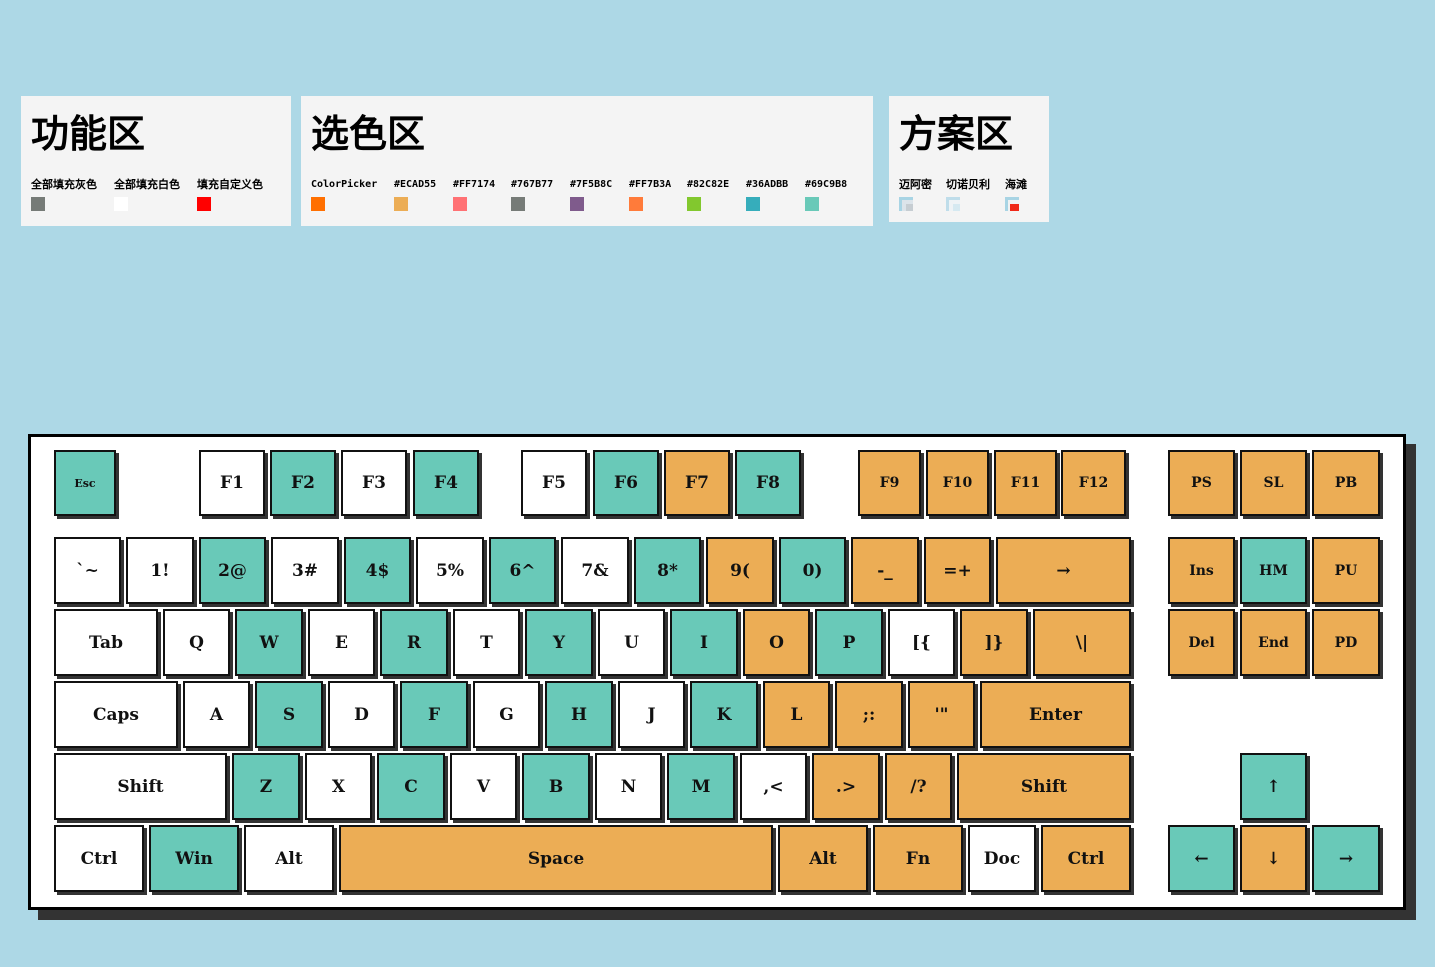 The image size is (1435, 967). I want to click on color-picker-option: ColorPicker, so click(344, 194).